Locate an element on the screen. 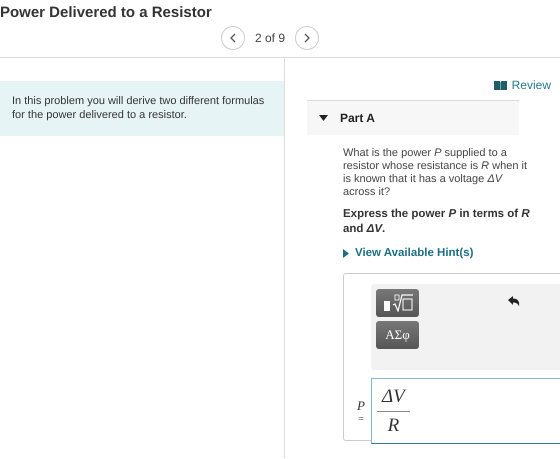 Image resolution: width=560 pixels, height=459 pixels. part-title: Part A is located at coordinates (357, 118).